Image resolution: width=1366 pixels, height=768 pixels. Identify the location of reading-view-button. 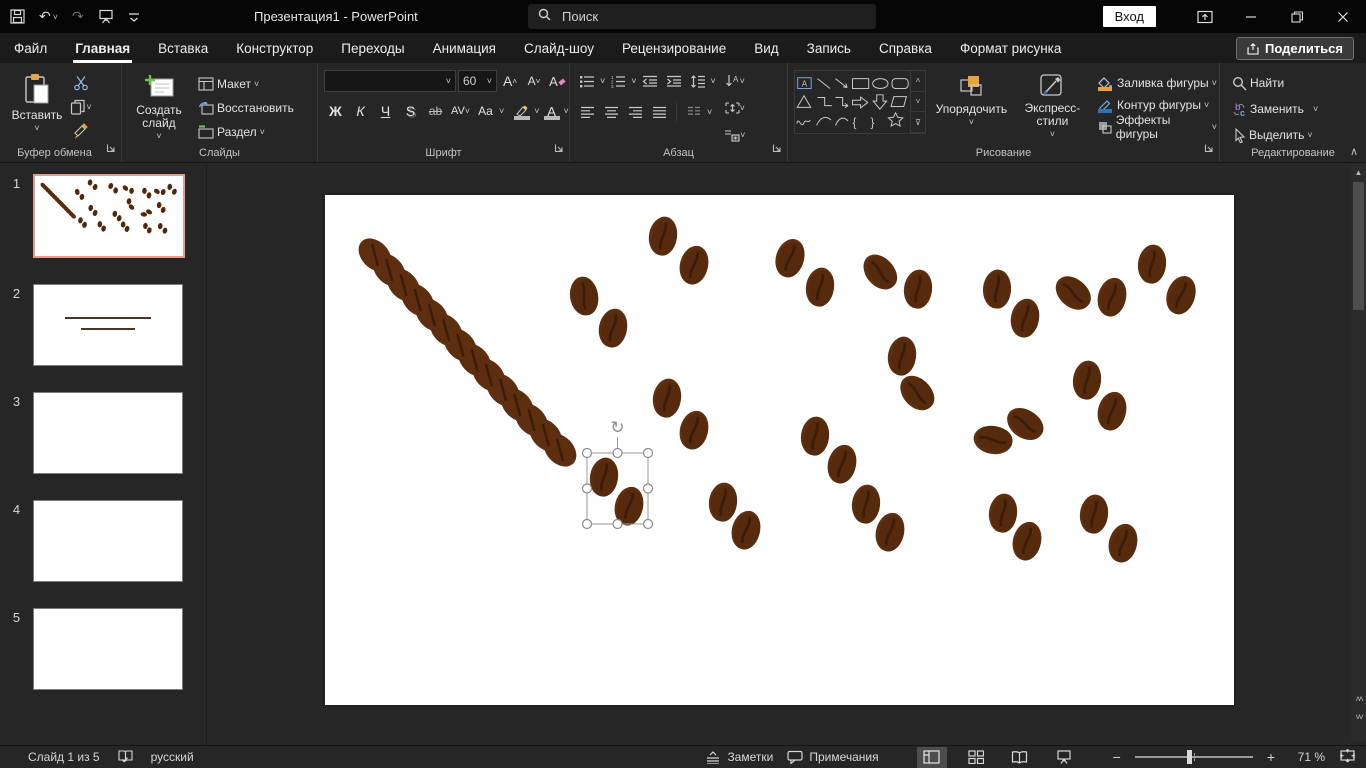
(1020, 757).